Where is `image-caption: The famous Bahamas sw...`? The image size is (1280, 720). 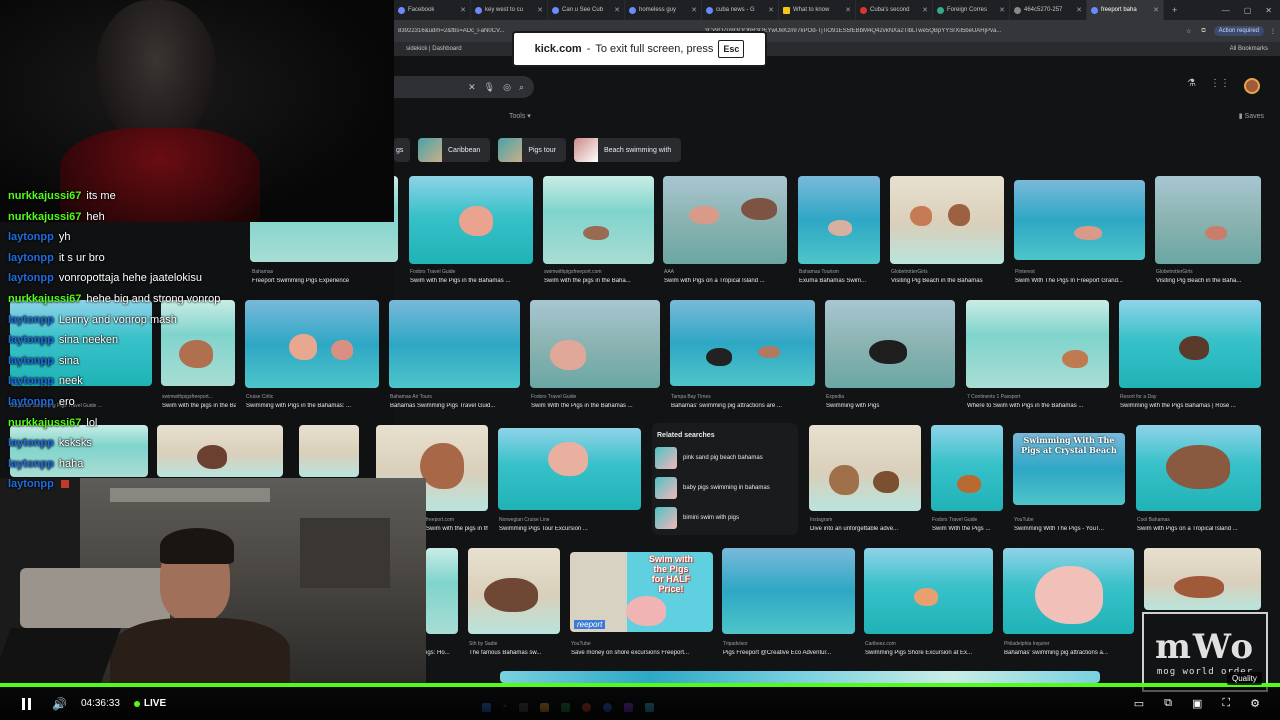 image-caption: The famous Bahamas sw... is located at coordinates (515, 653).